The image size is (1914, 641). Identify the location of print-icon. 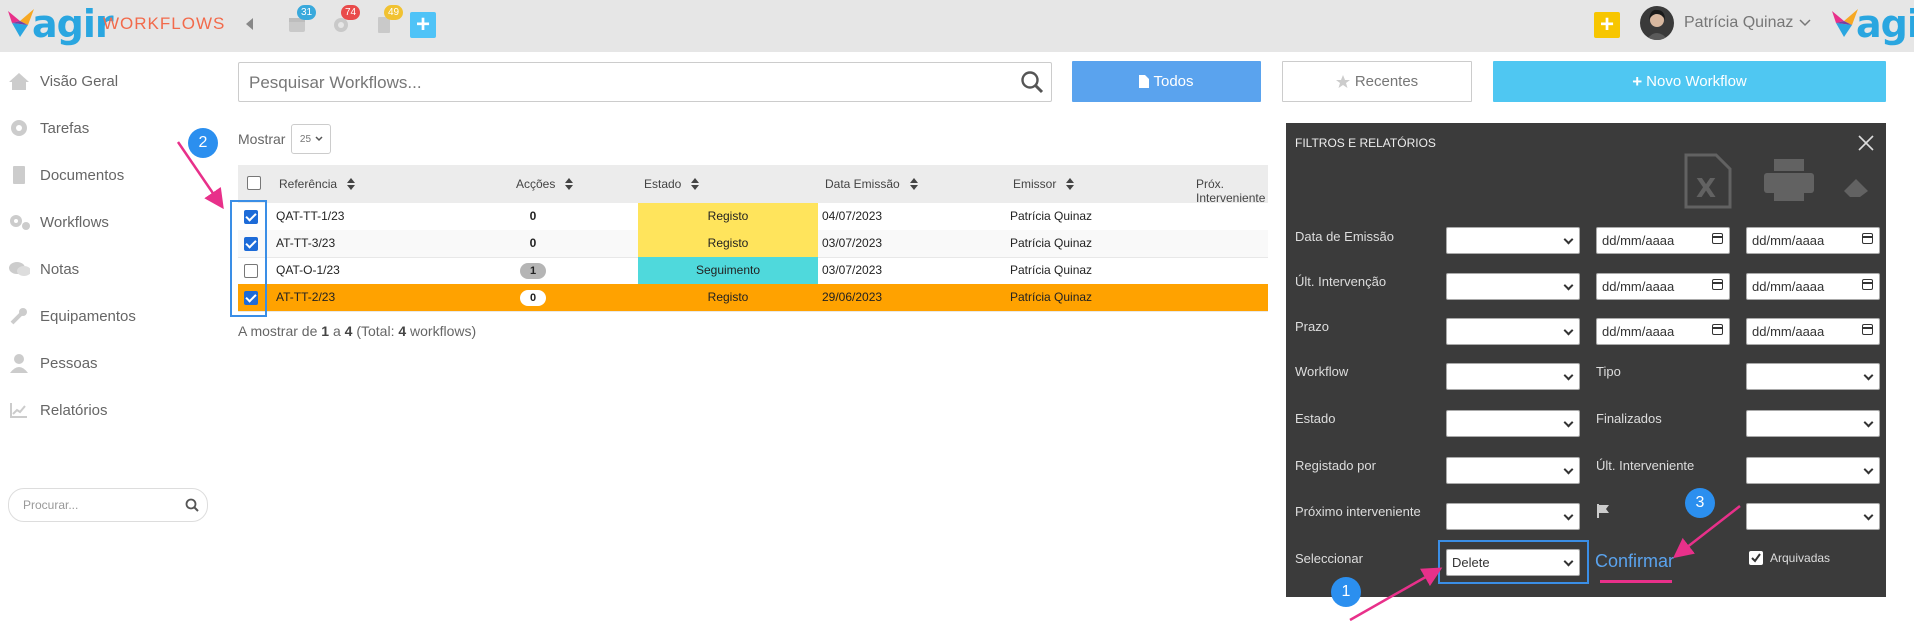
(1789, 180).